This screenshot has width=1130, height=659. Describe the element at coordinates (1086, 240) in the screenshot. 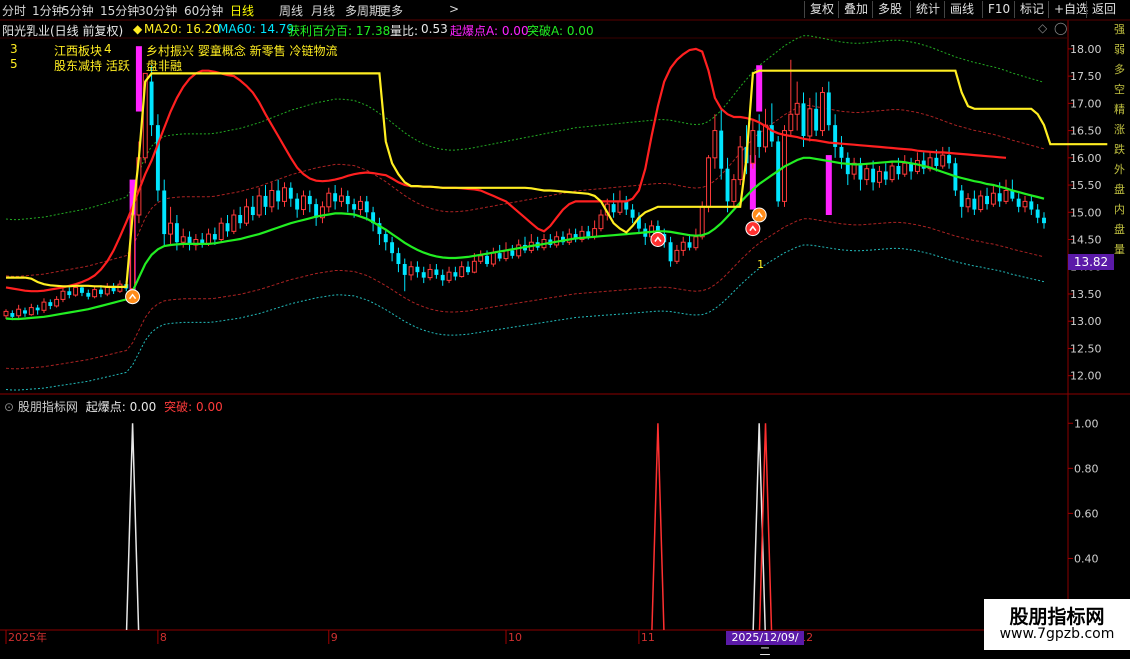

I see `y-tick-label: 14.50` at that location.